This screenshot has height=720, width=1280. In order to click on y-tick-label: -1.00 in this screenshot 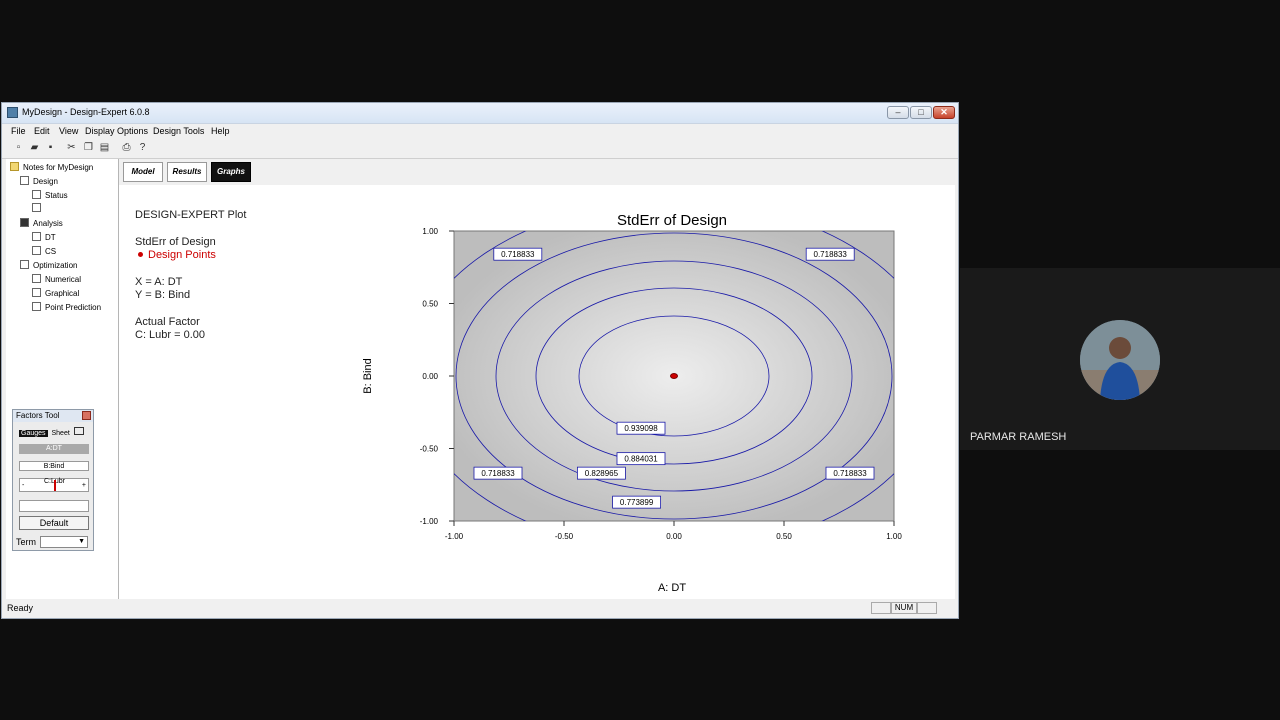, I will do `click(429, 521)`.